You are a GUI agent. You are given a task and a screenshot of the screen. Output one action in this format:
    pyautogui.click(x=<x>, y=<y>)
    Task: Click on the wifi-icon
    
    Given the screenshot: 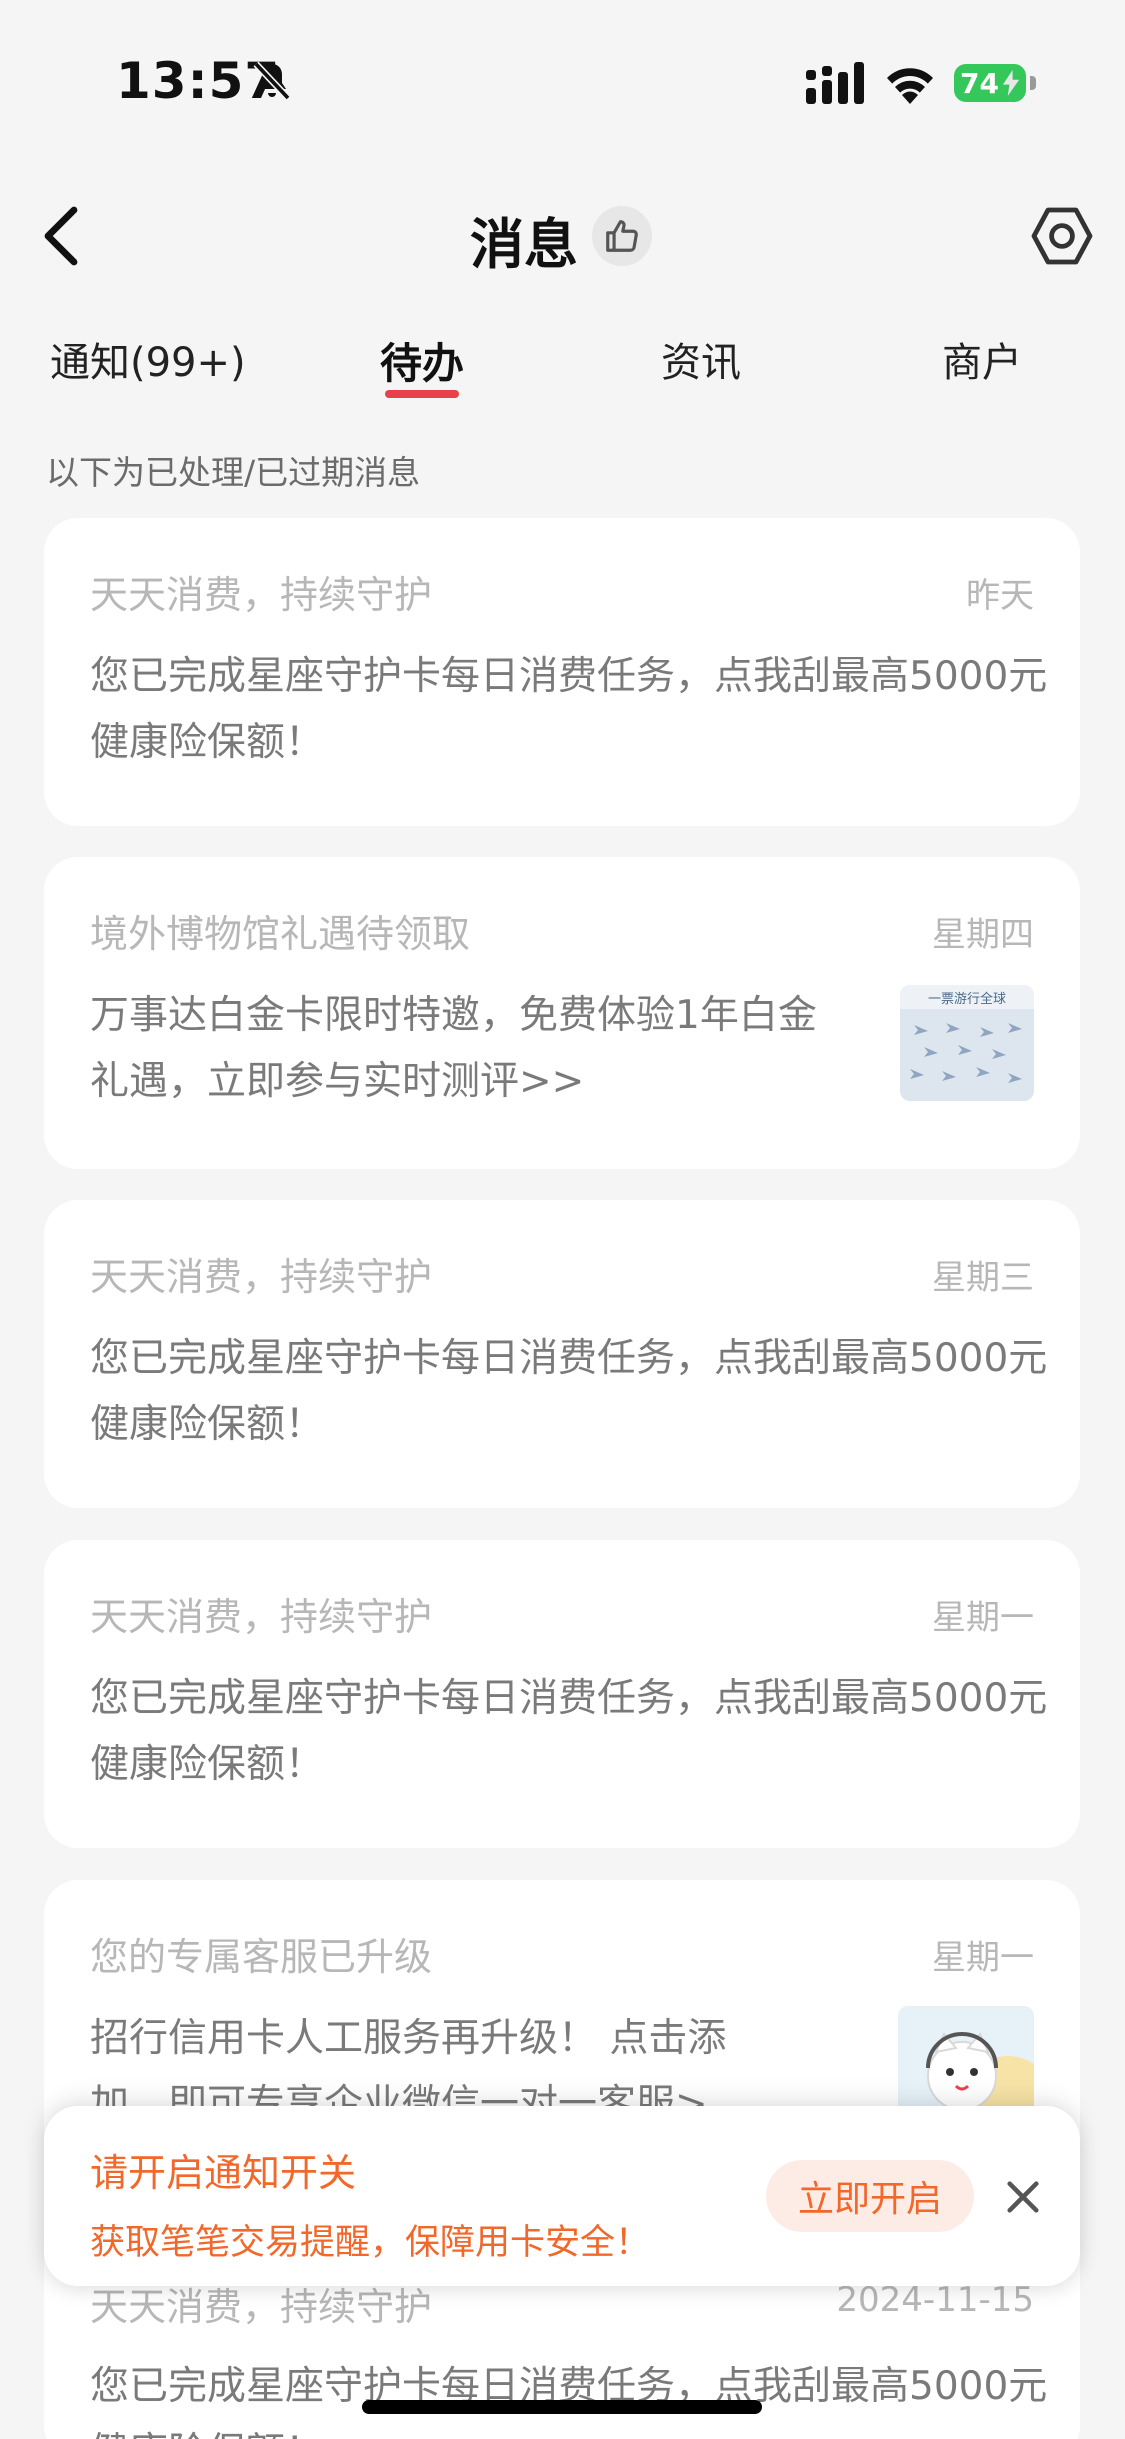 What is the action you would take?
    pyautogui.click(x=910, y=86)
    